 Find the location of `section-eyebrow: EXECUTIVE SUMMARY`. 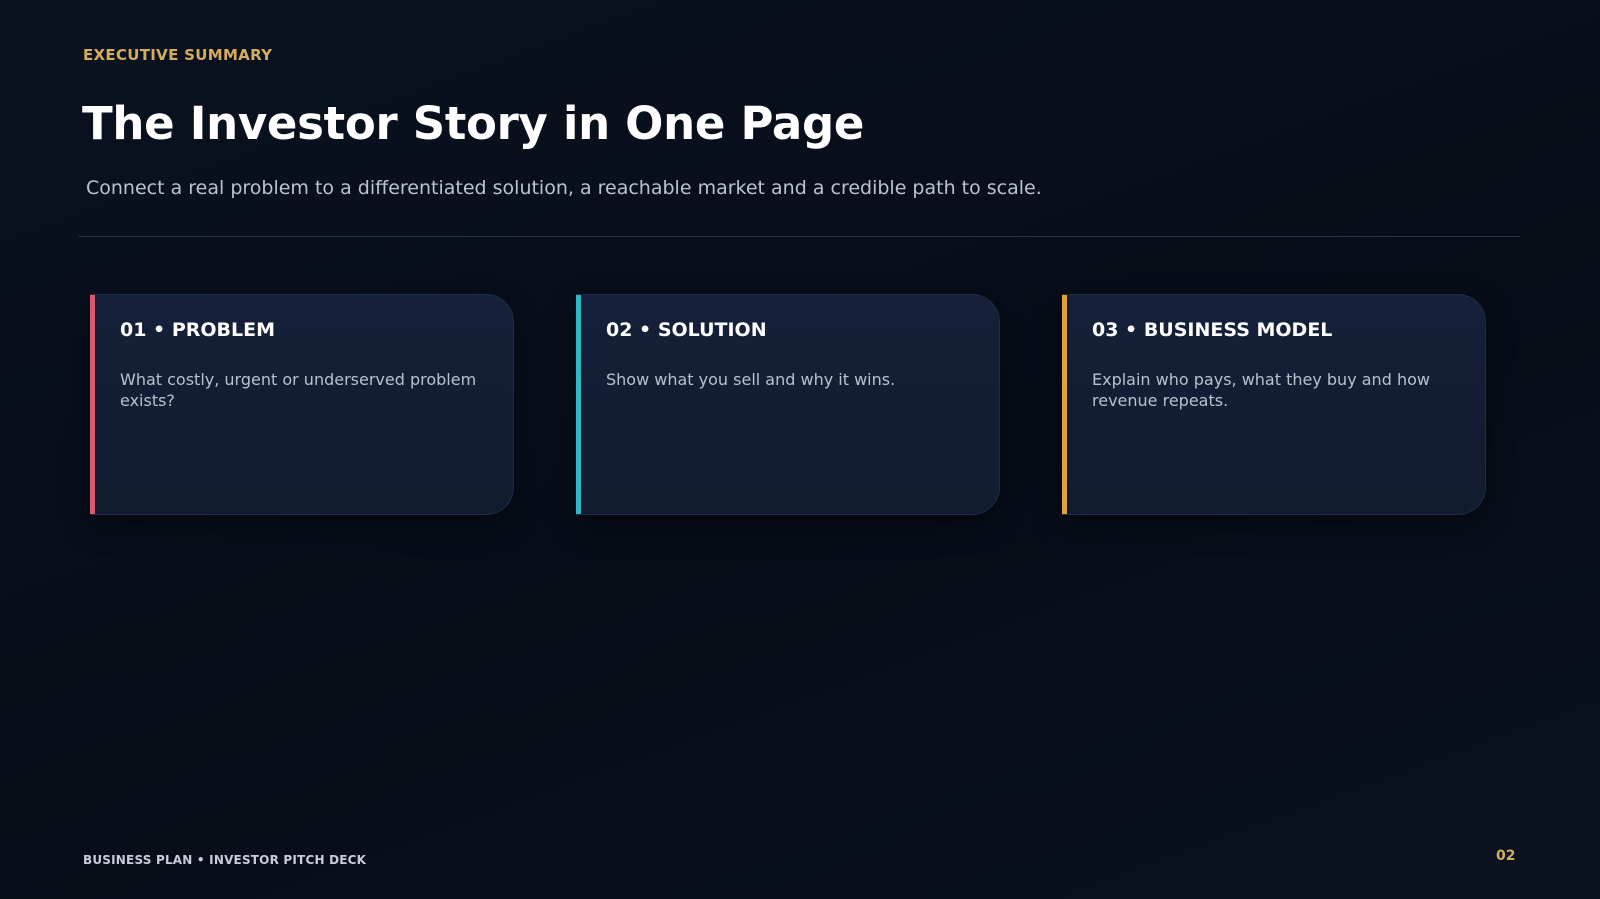

section-eyebrow: EXECUTIVE SUMMARY is located at coordinates (178, 55).